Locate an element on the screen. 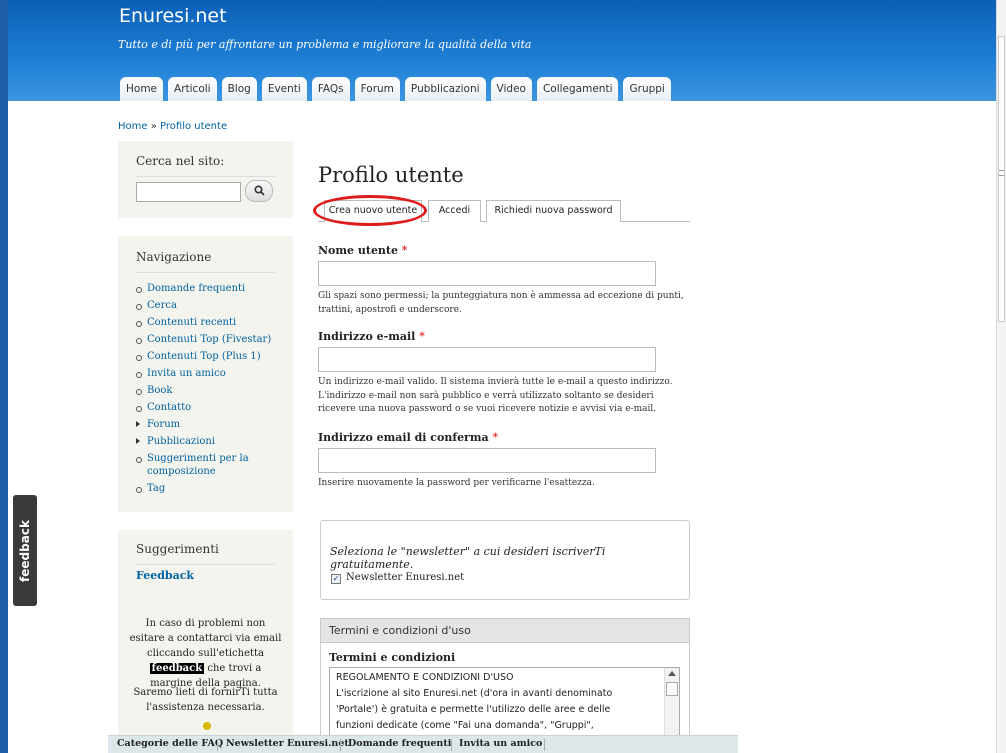 The height and width of the screenshot is (753, 1006). nav-item-tag: Tag is located at coordinates (210, 488).